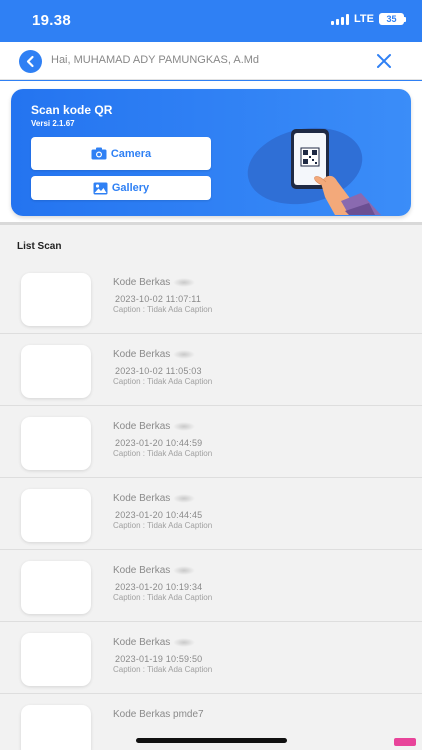  What do you see at coordinates (340, 19) in the screenshot?
I see `signal-icon` at bounding box center [340, 19].